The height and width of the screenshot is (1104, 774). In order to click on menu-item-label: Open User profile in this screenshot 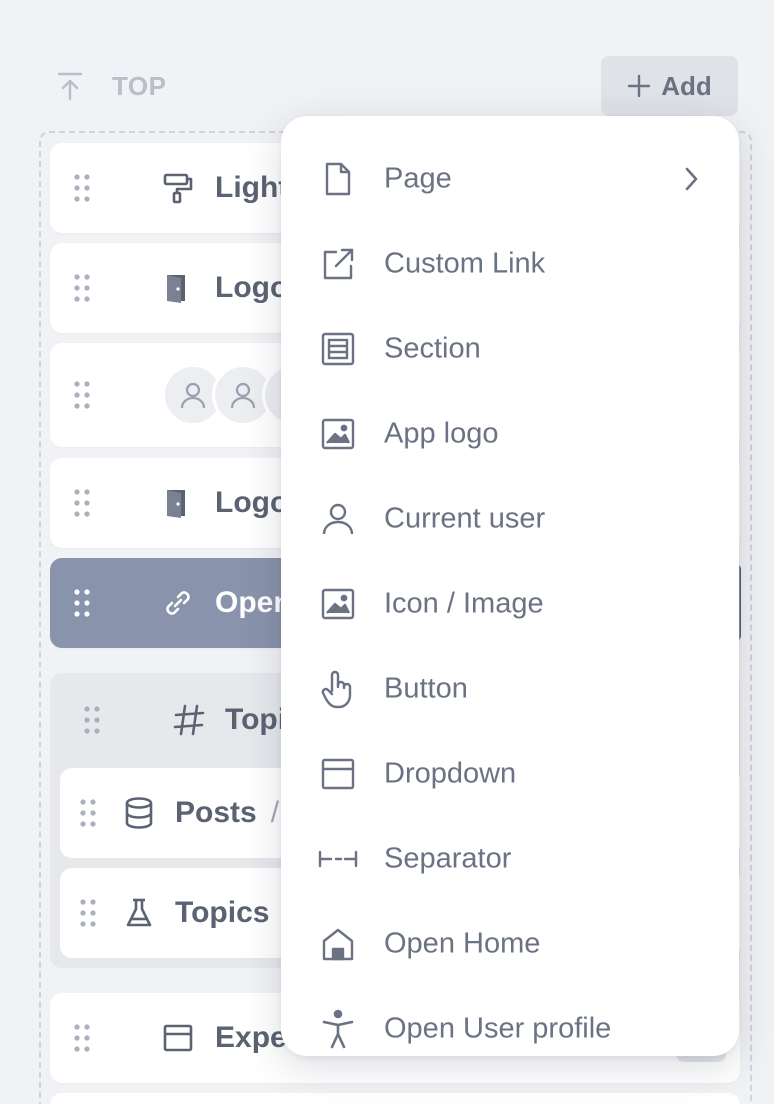, I will do `click(498, 1028)`.